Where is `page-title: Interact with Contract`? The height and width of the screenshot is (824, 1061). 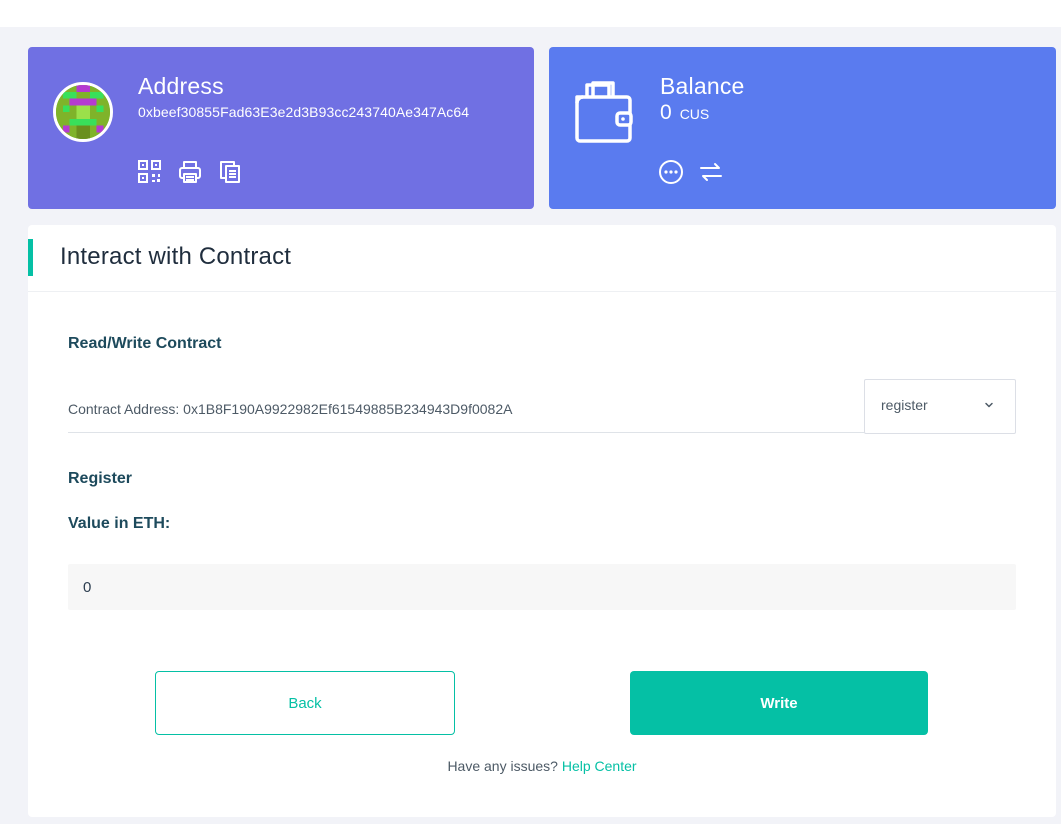 page-title: Interact with Contract is located at coordinates (176, 256).